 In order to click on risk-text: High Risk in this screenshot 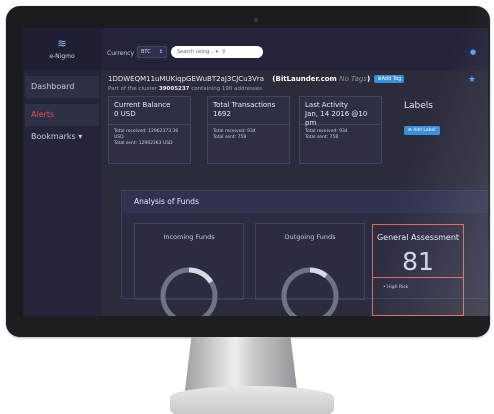, I will do `click(398, 287)`.